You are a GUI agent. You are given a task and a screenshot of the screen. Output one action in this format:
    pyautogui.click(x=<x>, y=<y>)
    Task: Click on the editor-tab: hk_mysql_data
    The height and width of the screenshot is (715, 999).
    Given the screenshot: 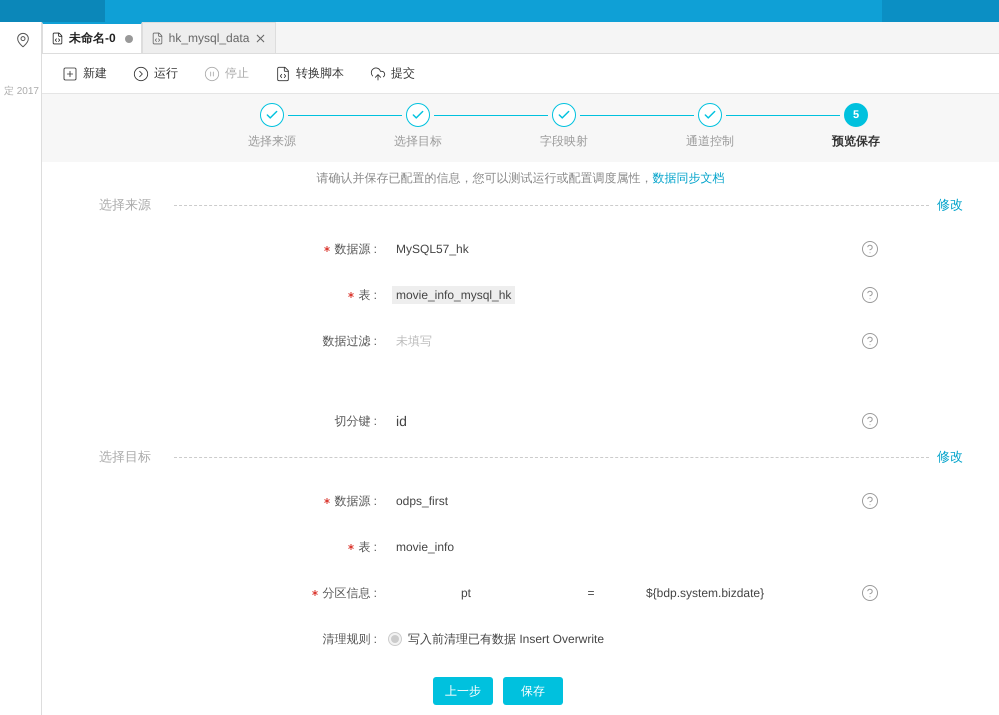 What is the action you would take?
    pyautogui.click(x=209, y=37)
    